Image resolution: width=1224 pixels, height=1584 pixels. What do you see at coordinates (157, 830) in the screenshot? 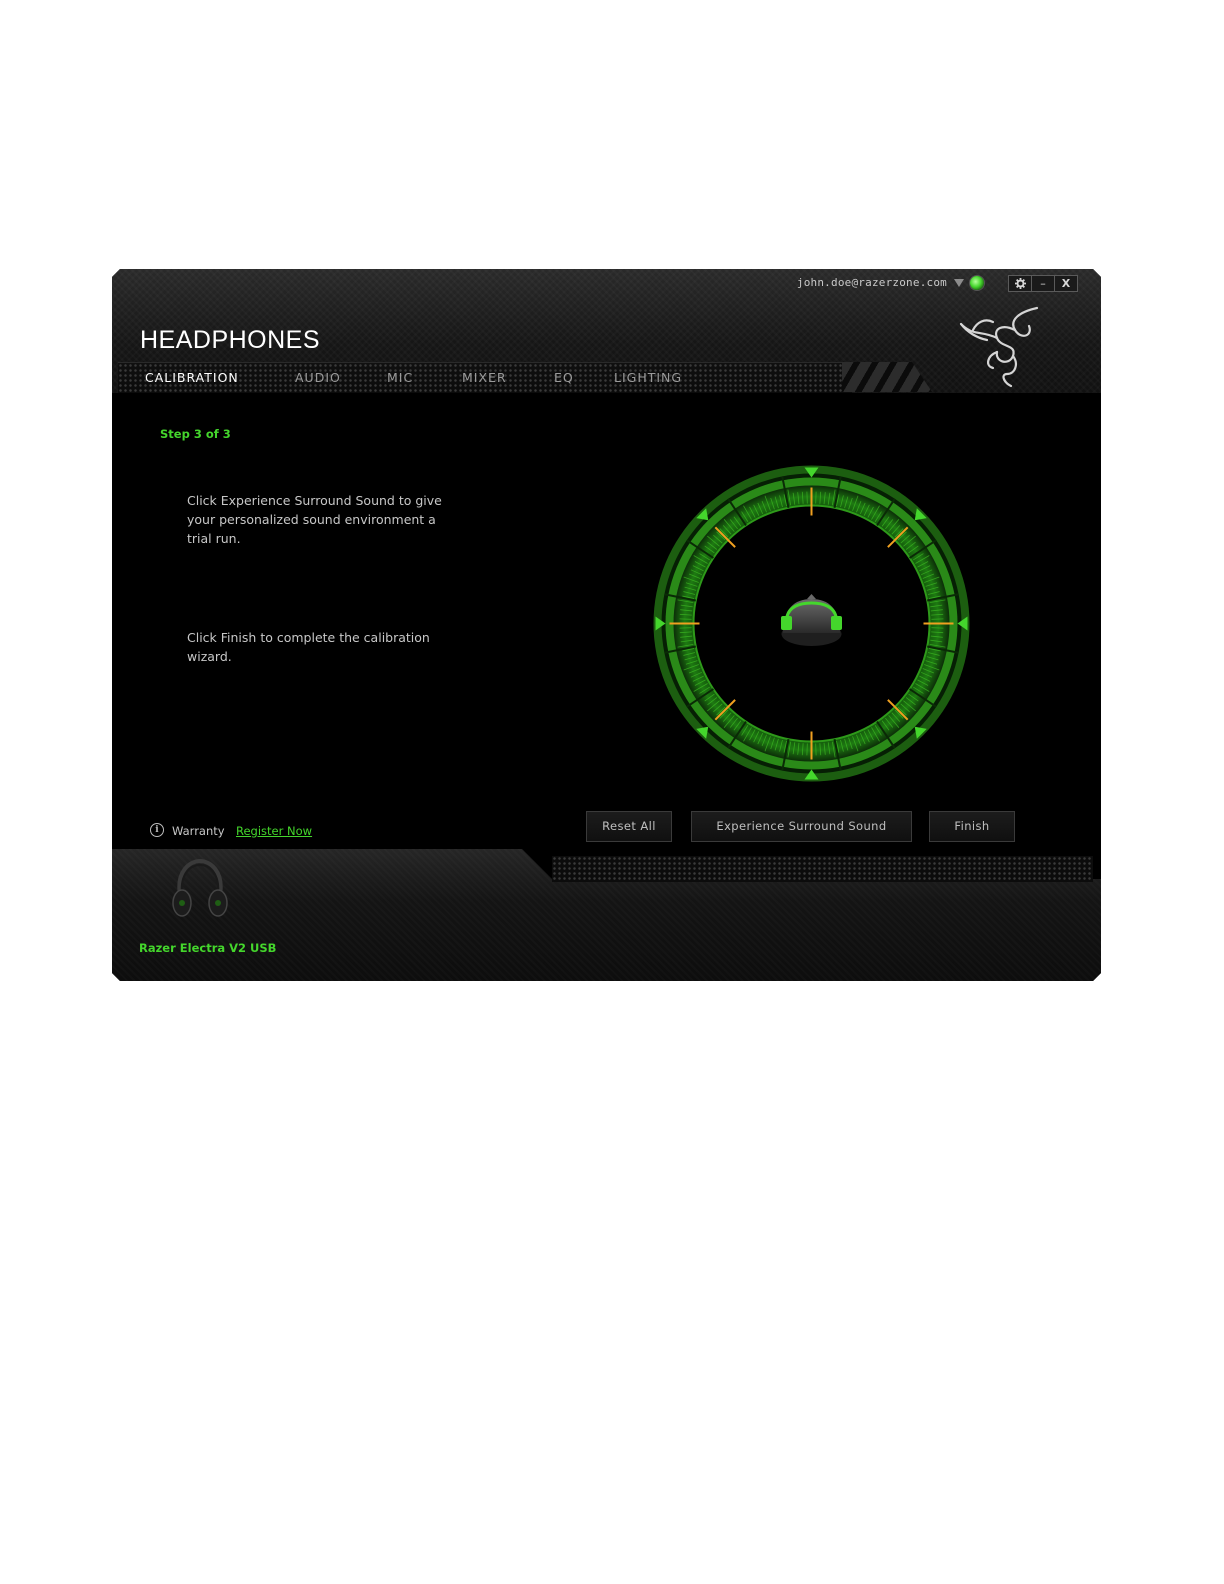
I see `info-icon: i` at bounding box center [157, 830].